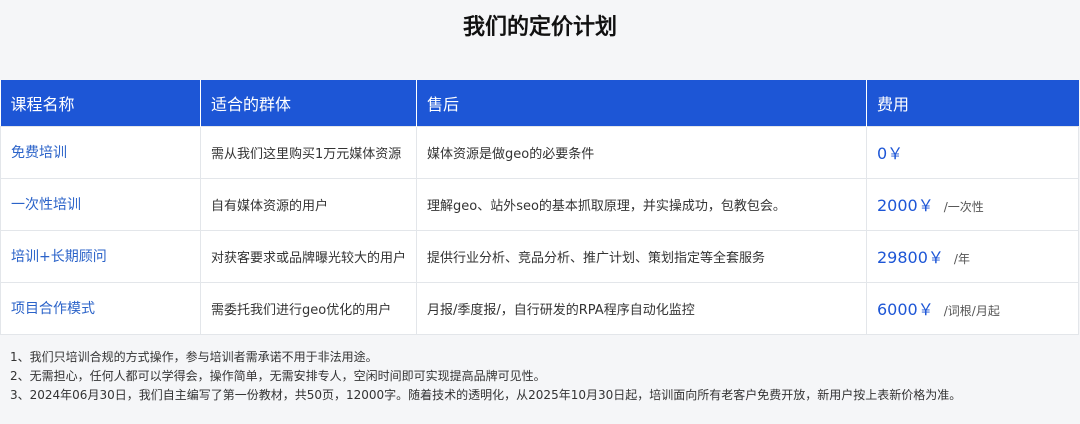  I want to click on audience-cell: 自有媒体资源的用户, so click(308, 204).